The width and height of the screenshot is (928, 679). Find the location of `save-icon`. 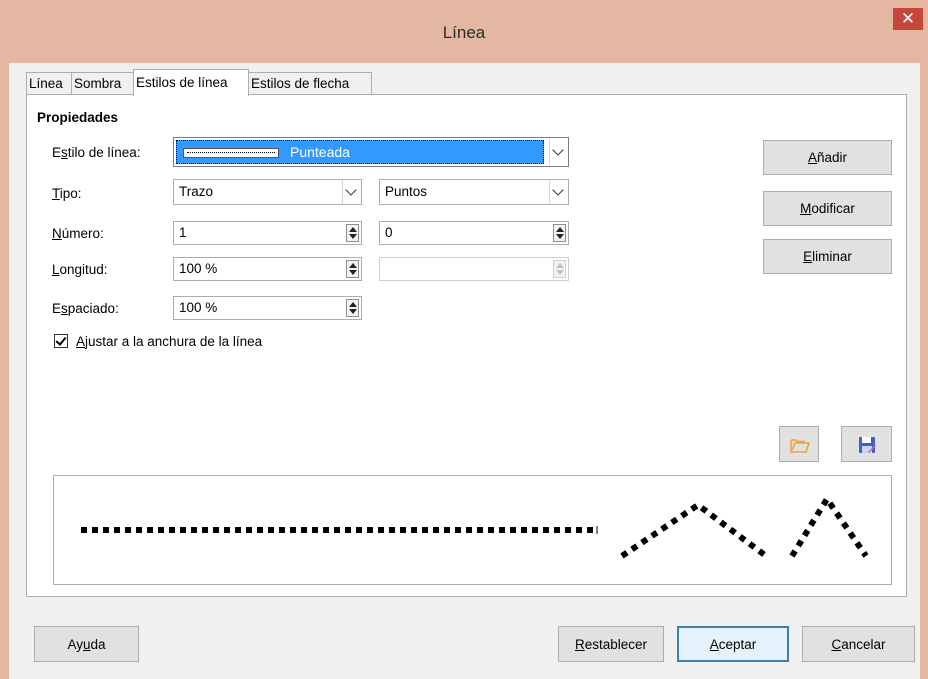

save-icon is located at coordinates (867, 445).